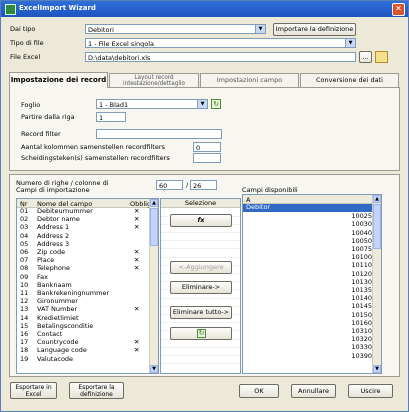 Image resolution: width=409 pixels, height=412 pixels. What do you see at coordinates (24, 227) in the screenshot?
I see `field-nr: 03` at bounding box center [24, 227].